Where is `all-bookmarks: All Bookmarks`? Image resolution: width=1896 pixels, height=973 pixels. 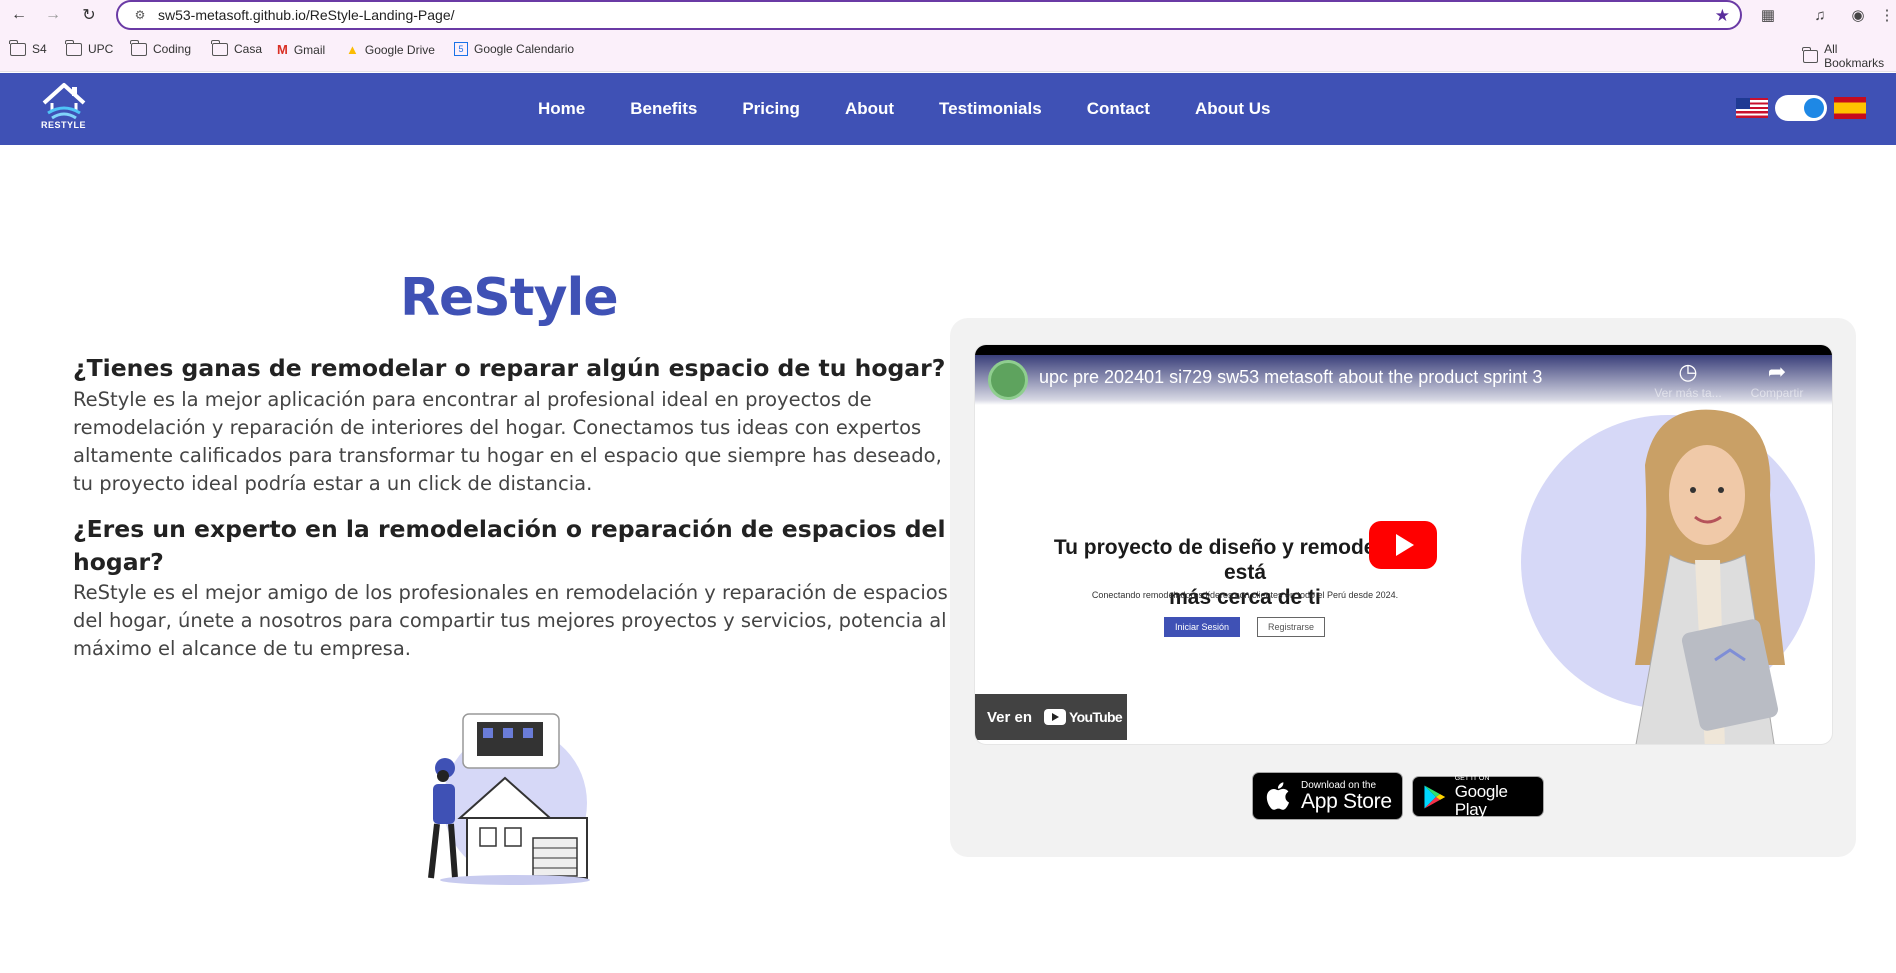
all-bookmarks: All Bookmarks is located at coordinates (1849, 56).